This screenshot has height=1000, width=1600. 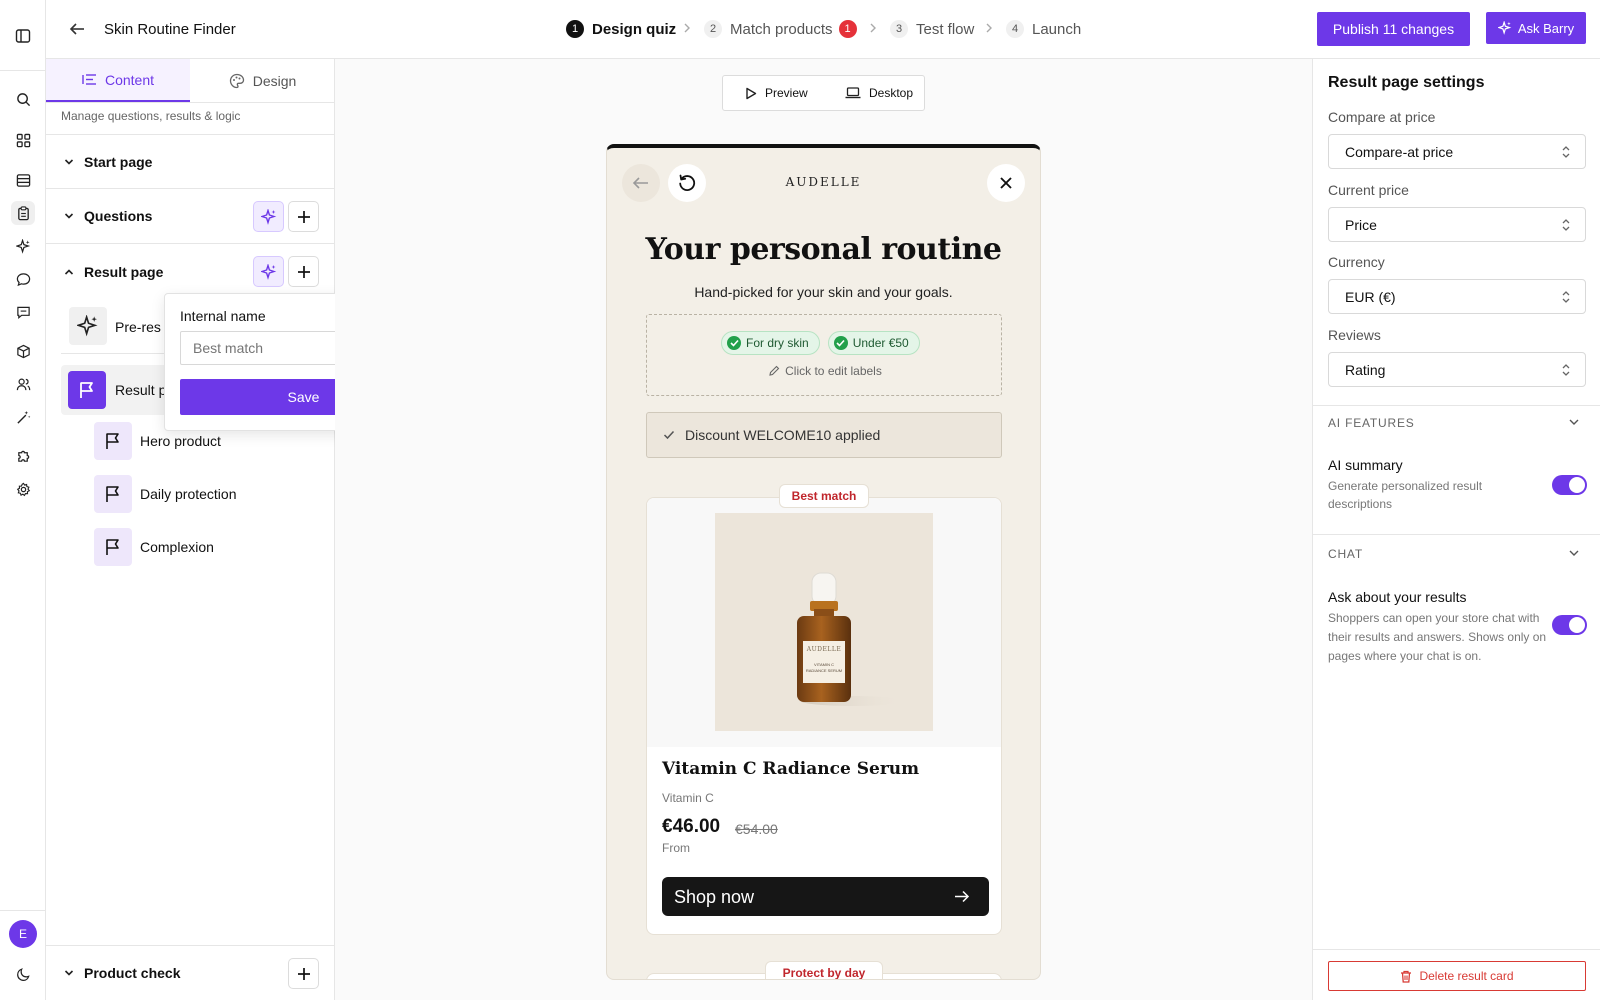 What do you see at coordinates (791, 769) in the screenshot?
I see `product-name: Vitamin C Radiance Serum` at bounding box center [791, 769].